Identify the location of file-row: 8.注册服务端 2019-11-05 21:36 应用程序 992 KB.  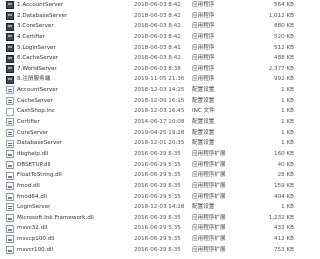
(150, 79).